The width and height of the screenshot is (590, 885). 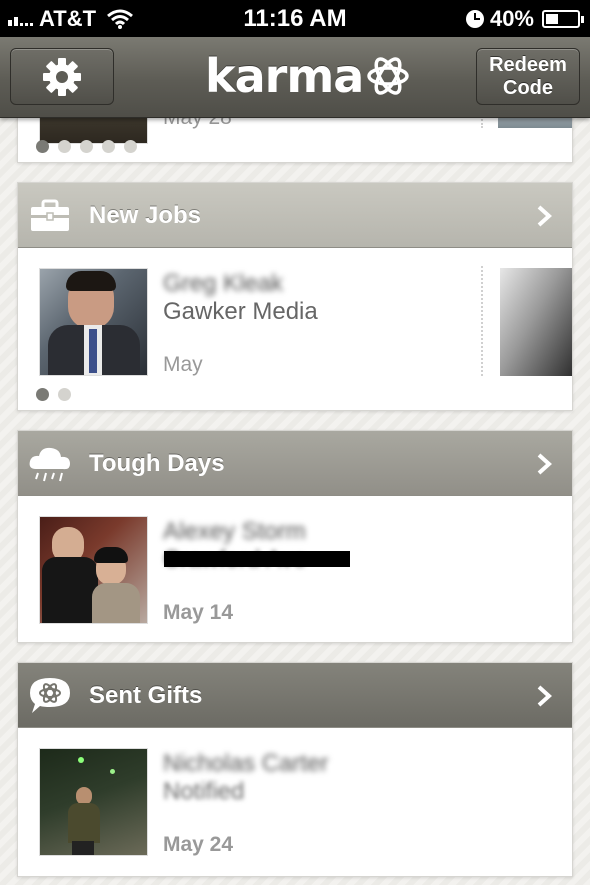 I want to click on list-item: Greg Kleak Gawker Media May, so click(x=295, y=312).